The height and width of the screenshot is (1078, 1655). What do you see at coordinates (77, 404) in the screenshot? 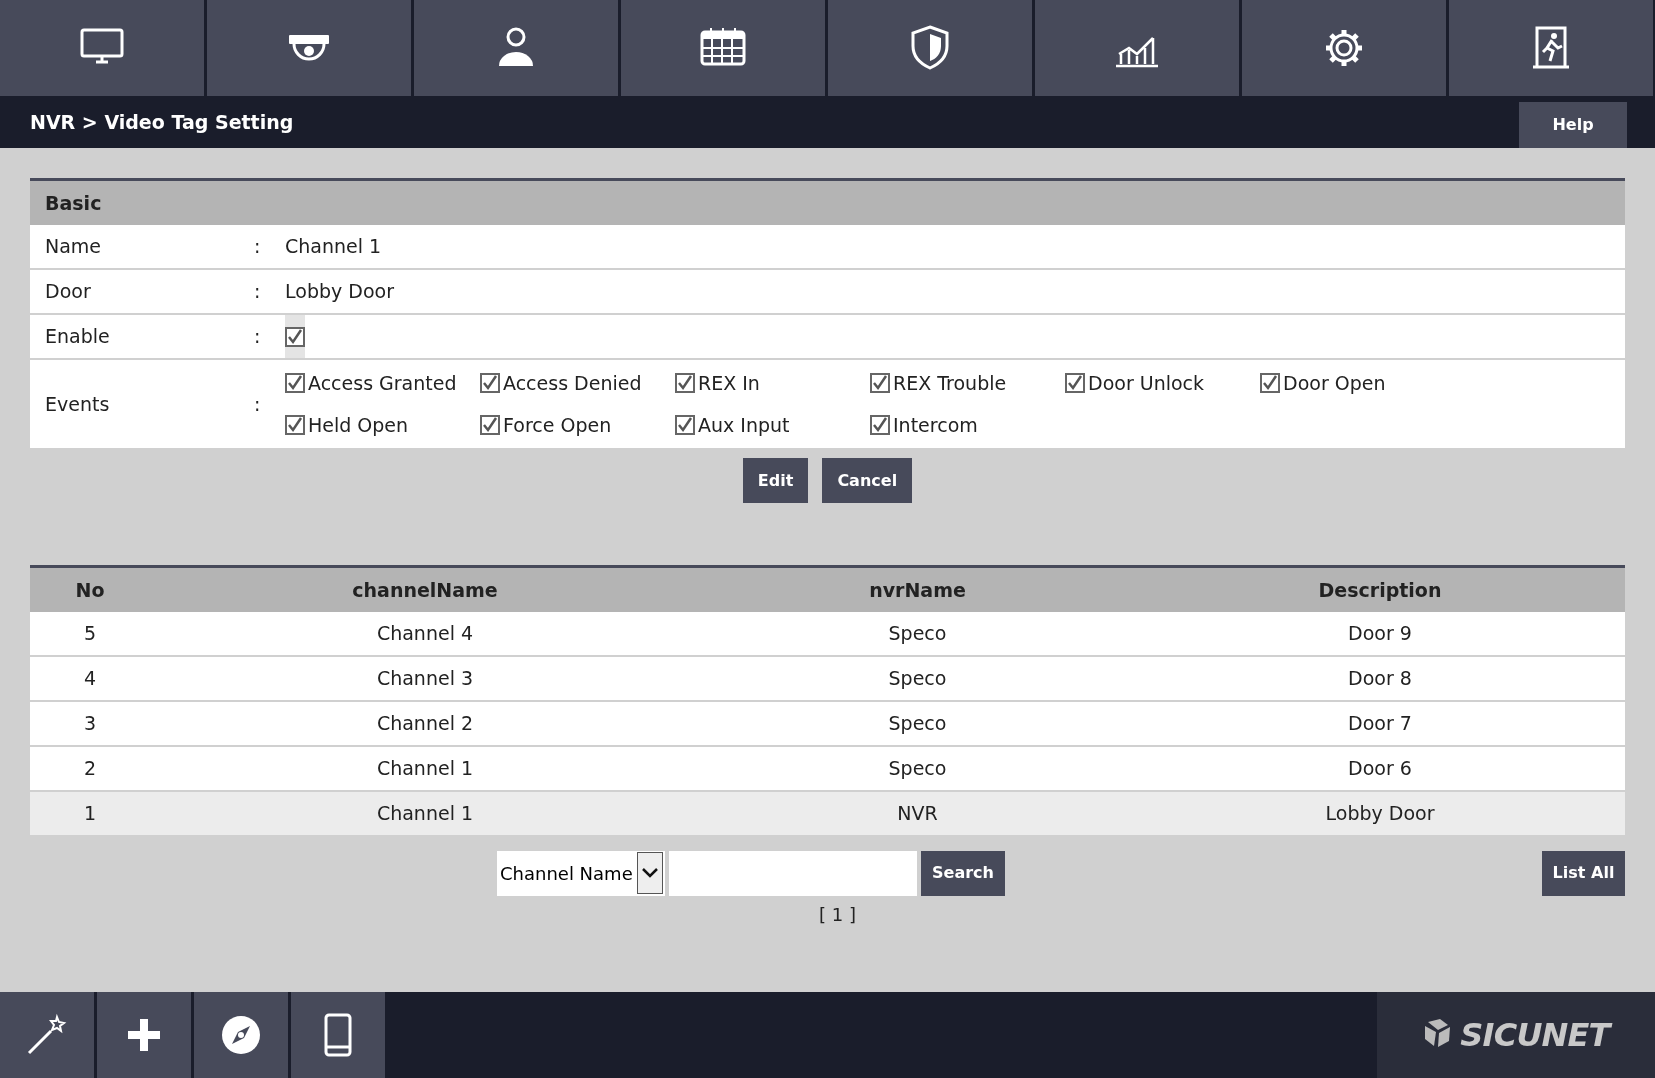
I see `field-label: Events` at bounding box center [77, 404].